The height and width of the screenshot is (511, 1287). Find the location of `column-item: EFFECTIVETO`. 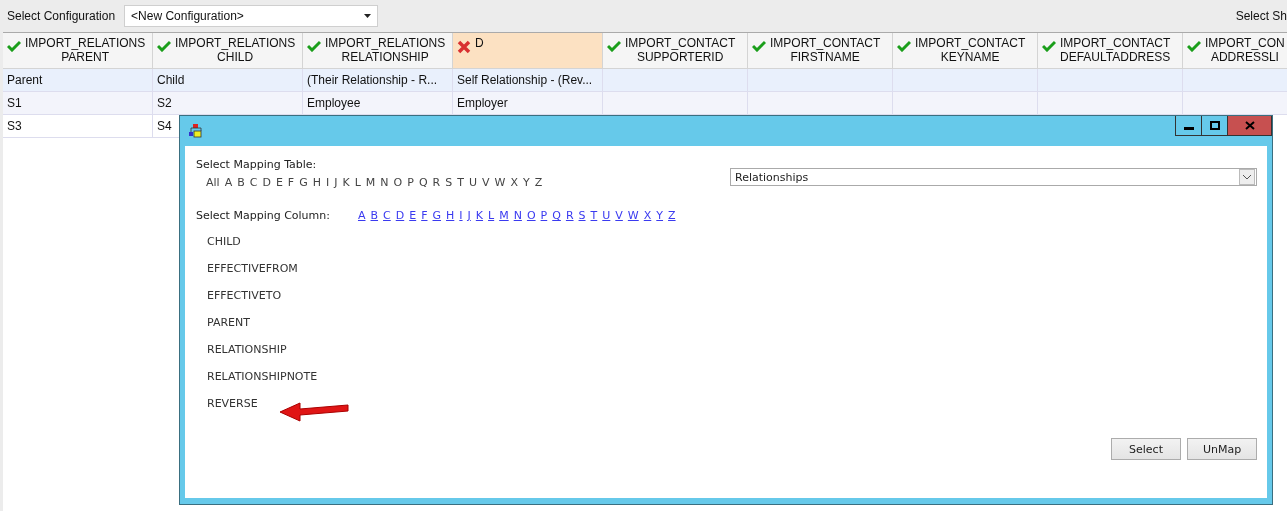

column-item: EFFECTIVETO is located at coordinates (732, 295).